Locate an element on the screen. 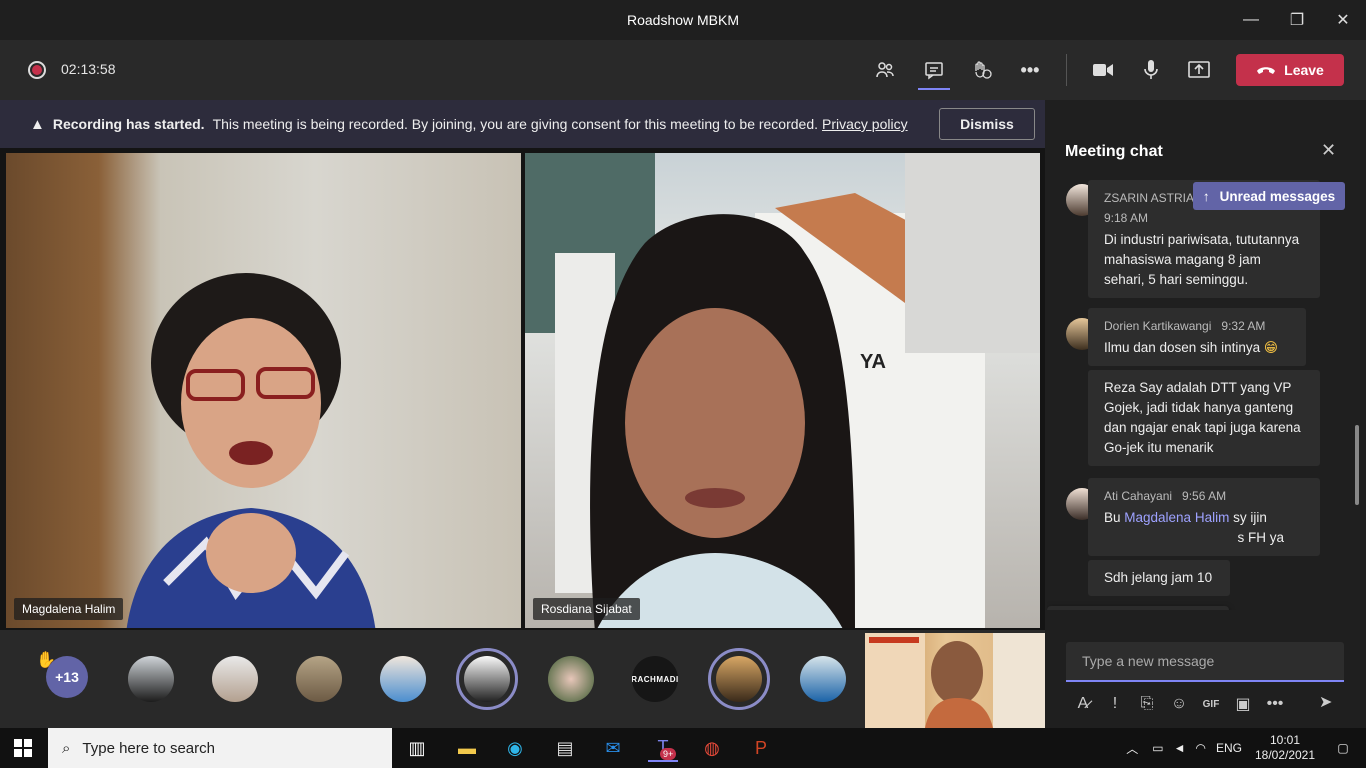  minimize-icon: — is located at coordinates (1251, 20).